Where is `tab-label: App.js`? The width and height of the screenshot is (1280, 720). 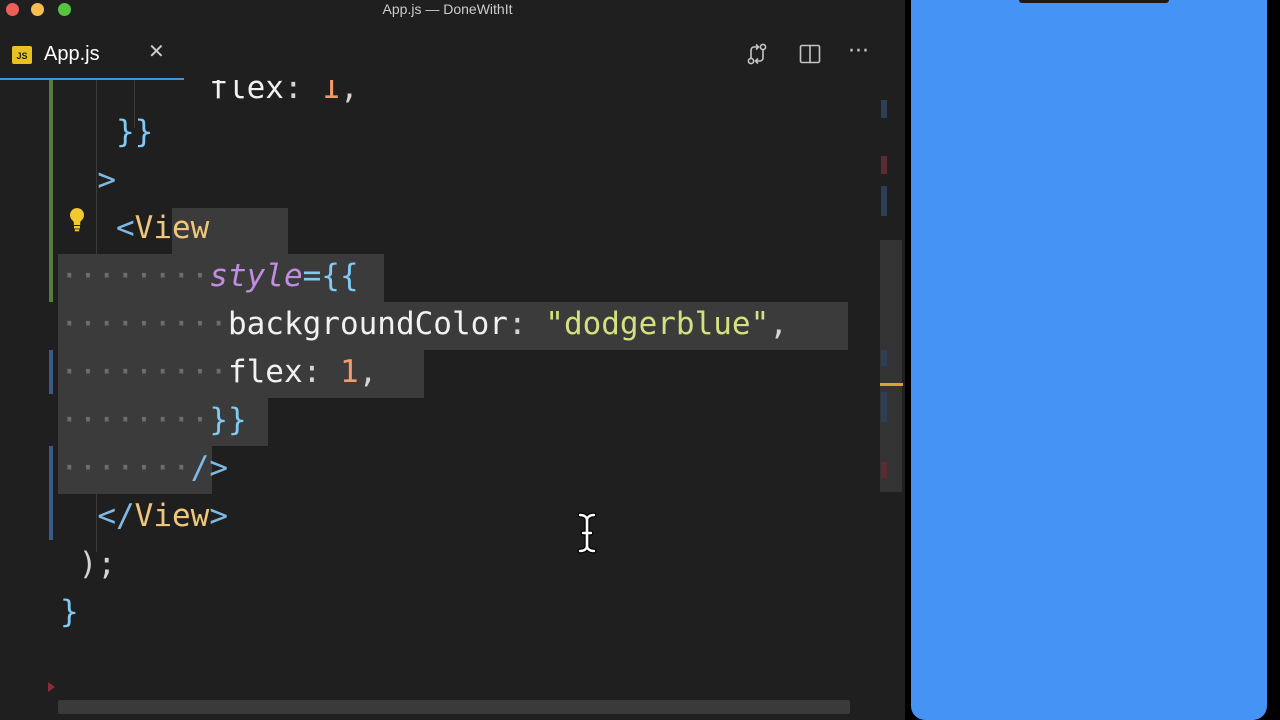 tab-label: App.js is located at coordinates (72, 54).